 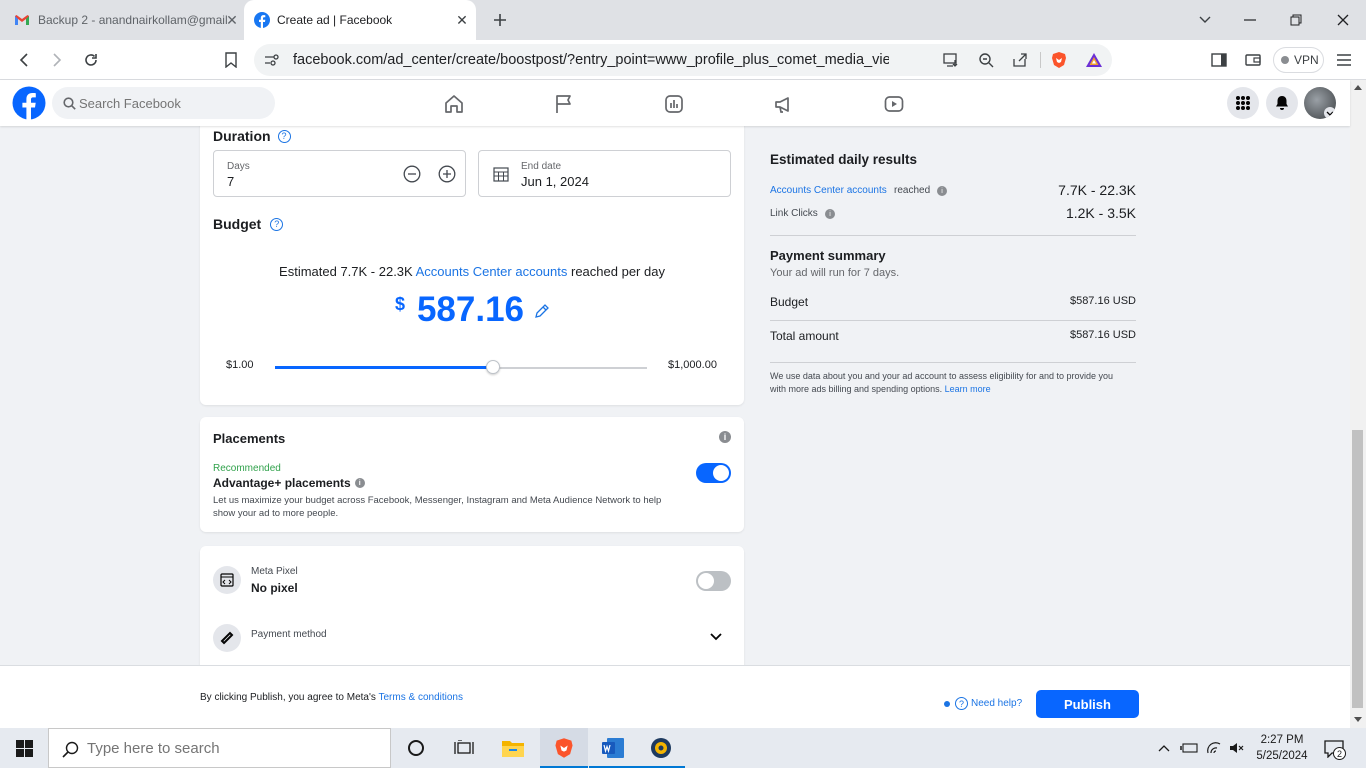 What do you see at coordinates (1189, 748) in the screenshot?
I see `battery-icon` at bounding box center [1189, 748].